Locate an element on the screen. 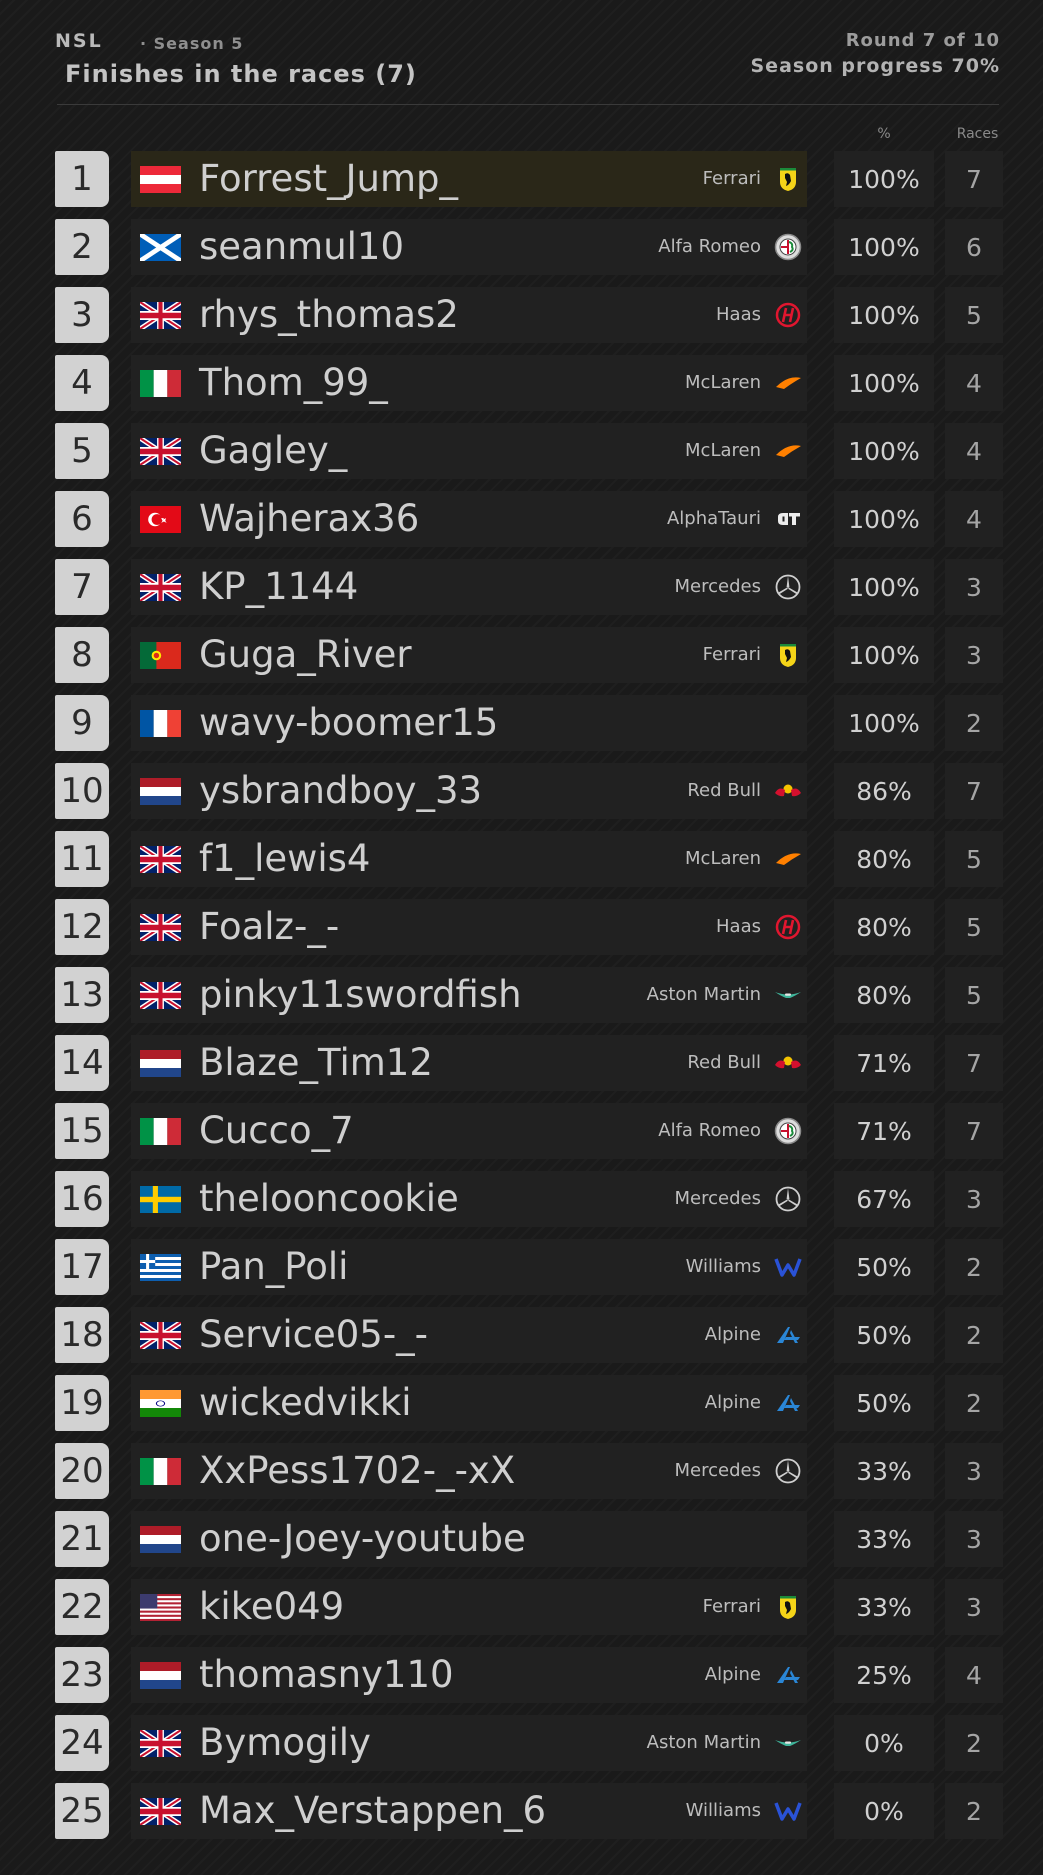  driver-card: Blaze_Tim12 Red Bull is located at coordinates (469, 1063).